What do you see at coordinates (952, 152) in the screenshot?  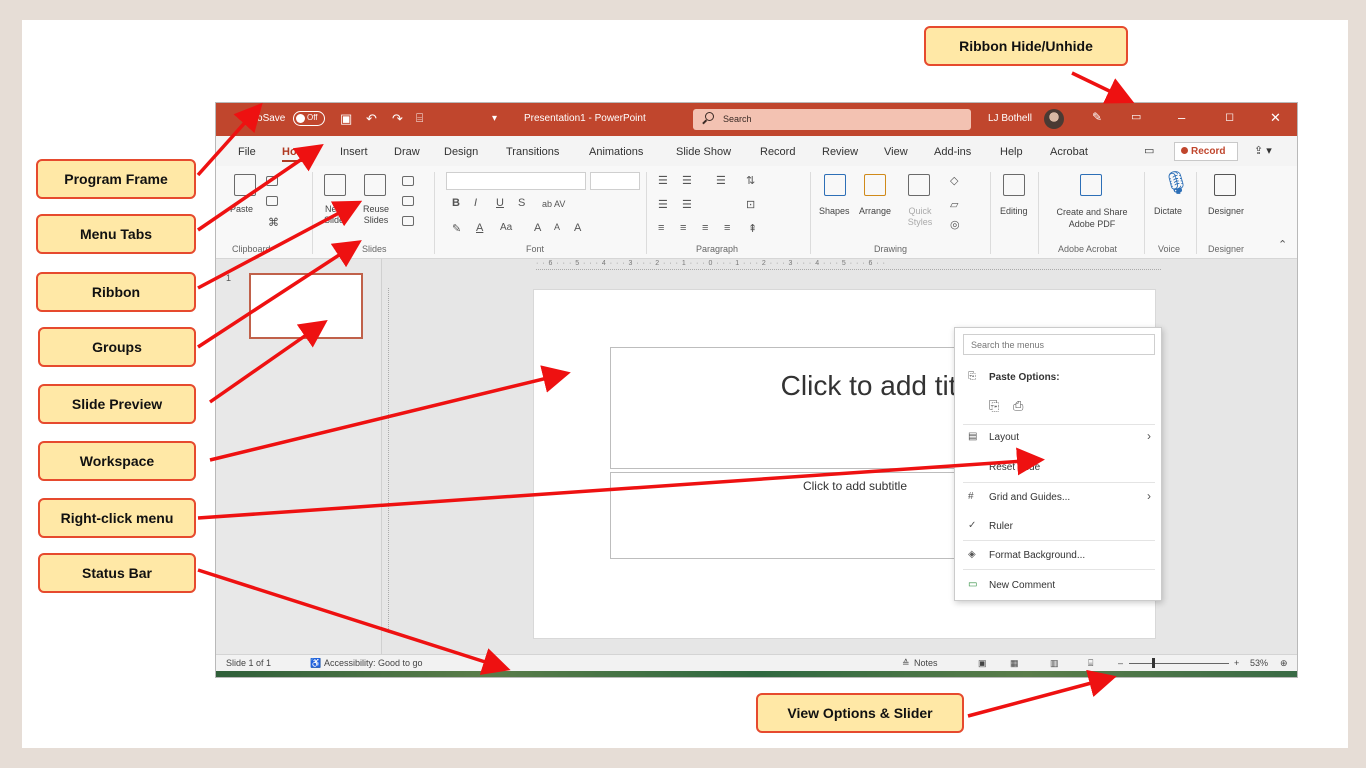 I see `tab-add-ins: Add-ins` at bounding box center [952, 152].